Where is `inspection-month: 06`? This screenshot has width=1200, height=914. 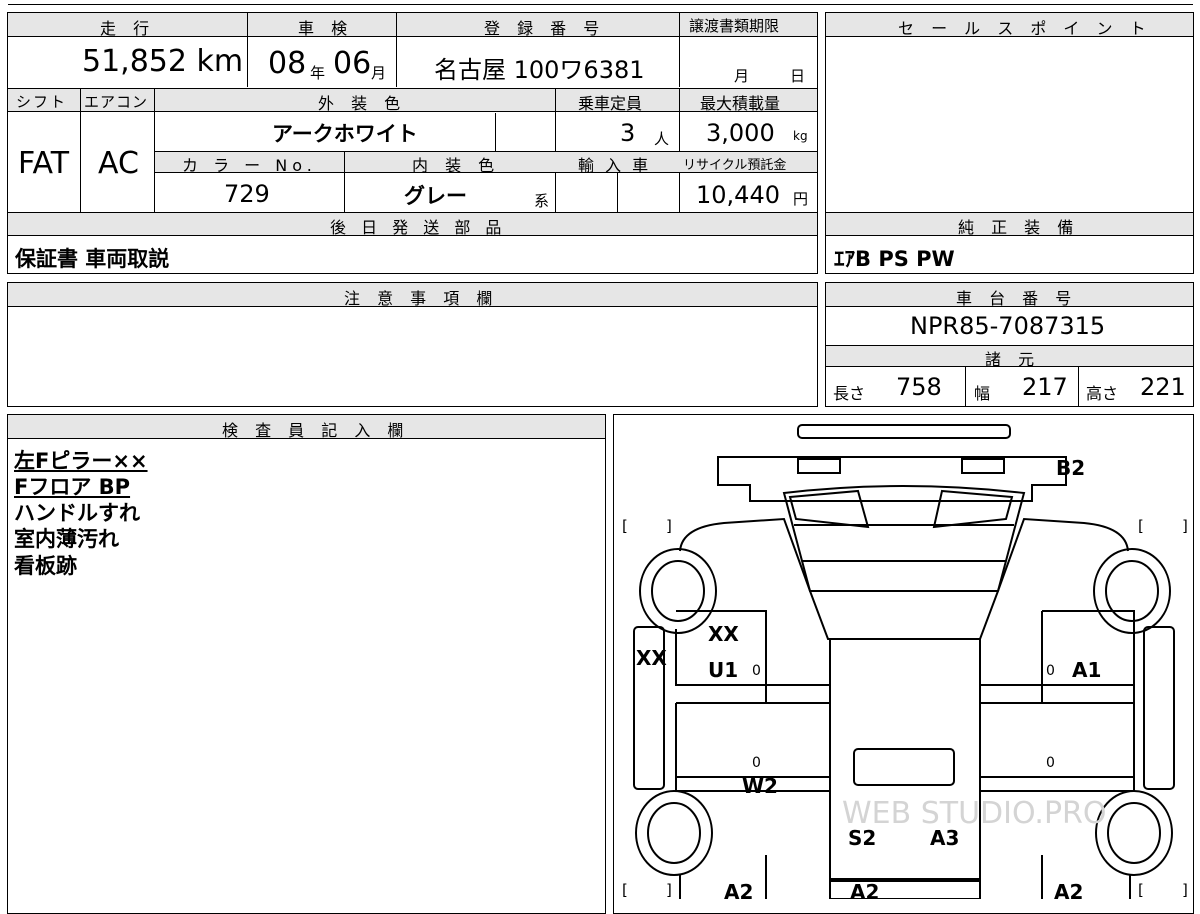
inspection-month: 06 is located at coordinates (352, 63).